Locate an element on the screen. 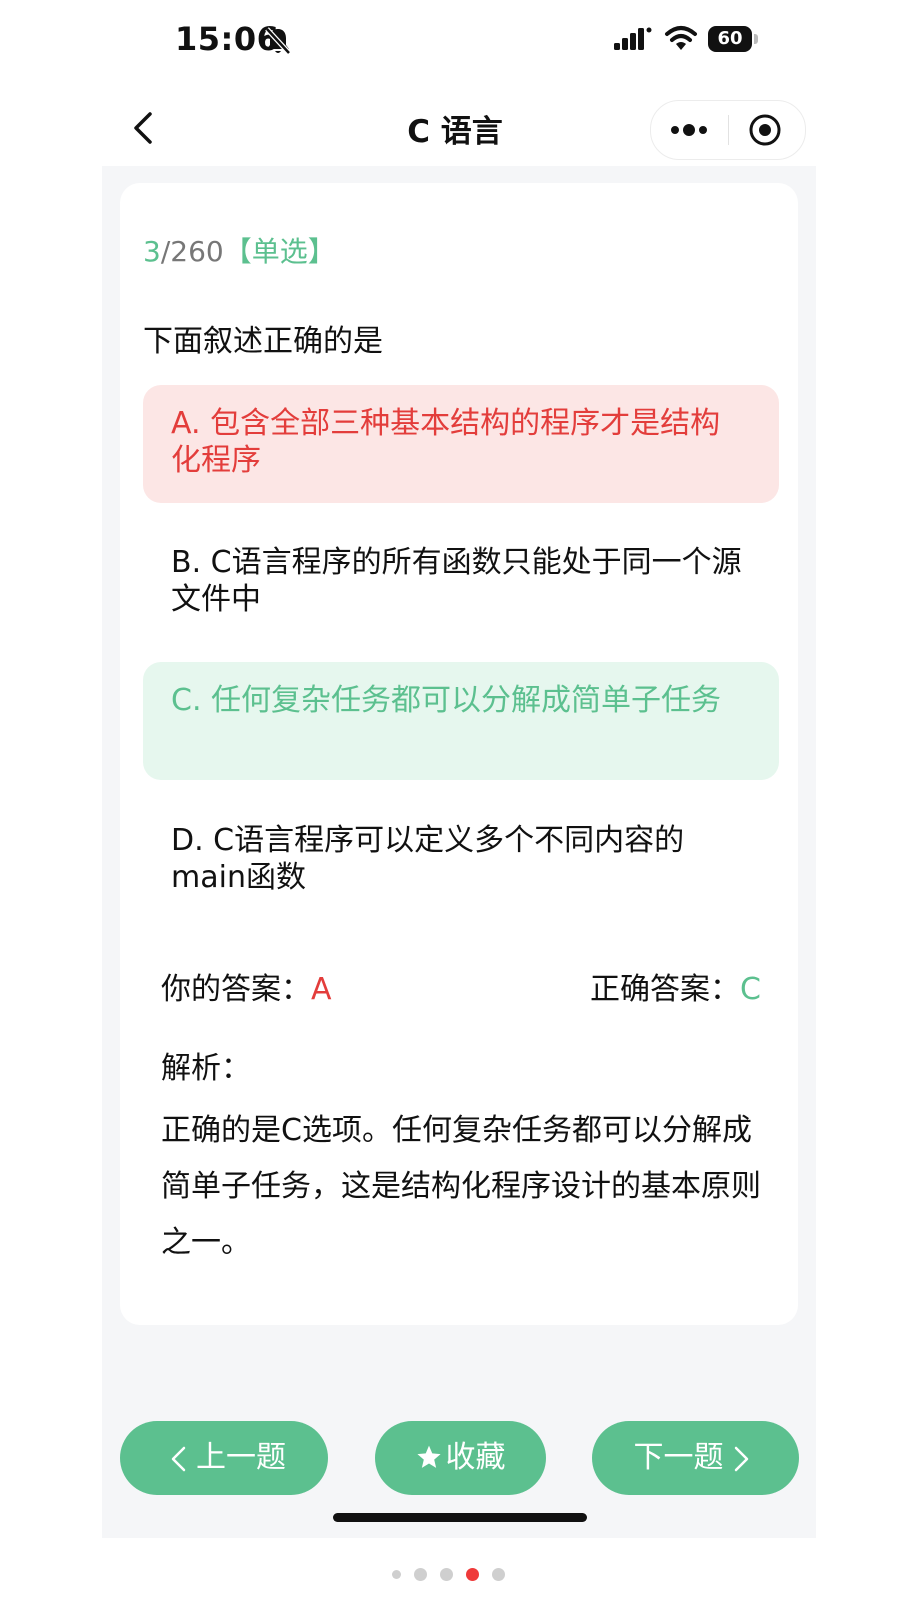  correct-answer-value: C is located at coordinates (750, 989).